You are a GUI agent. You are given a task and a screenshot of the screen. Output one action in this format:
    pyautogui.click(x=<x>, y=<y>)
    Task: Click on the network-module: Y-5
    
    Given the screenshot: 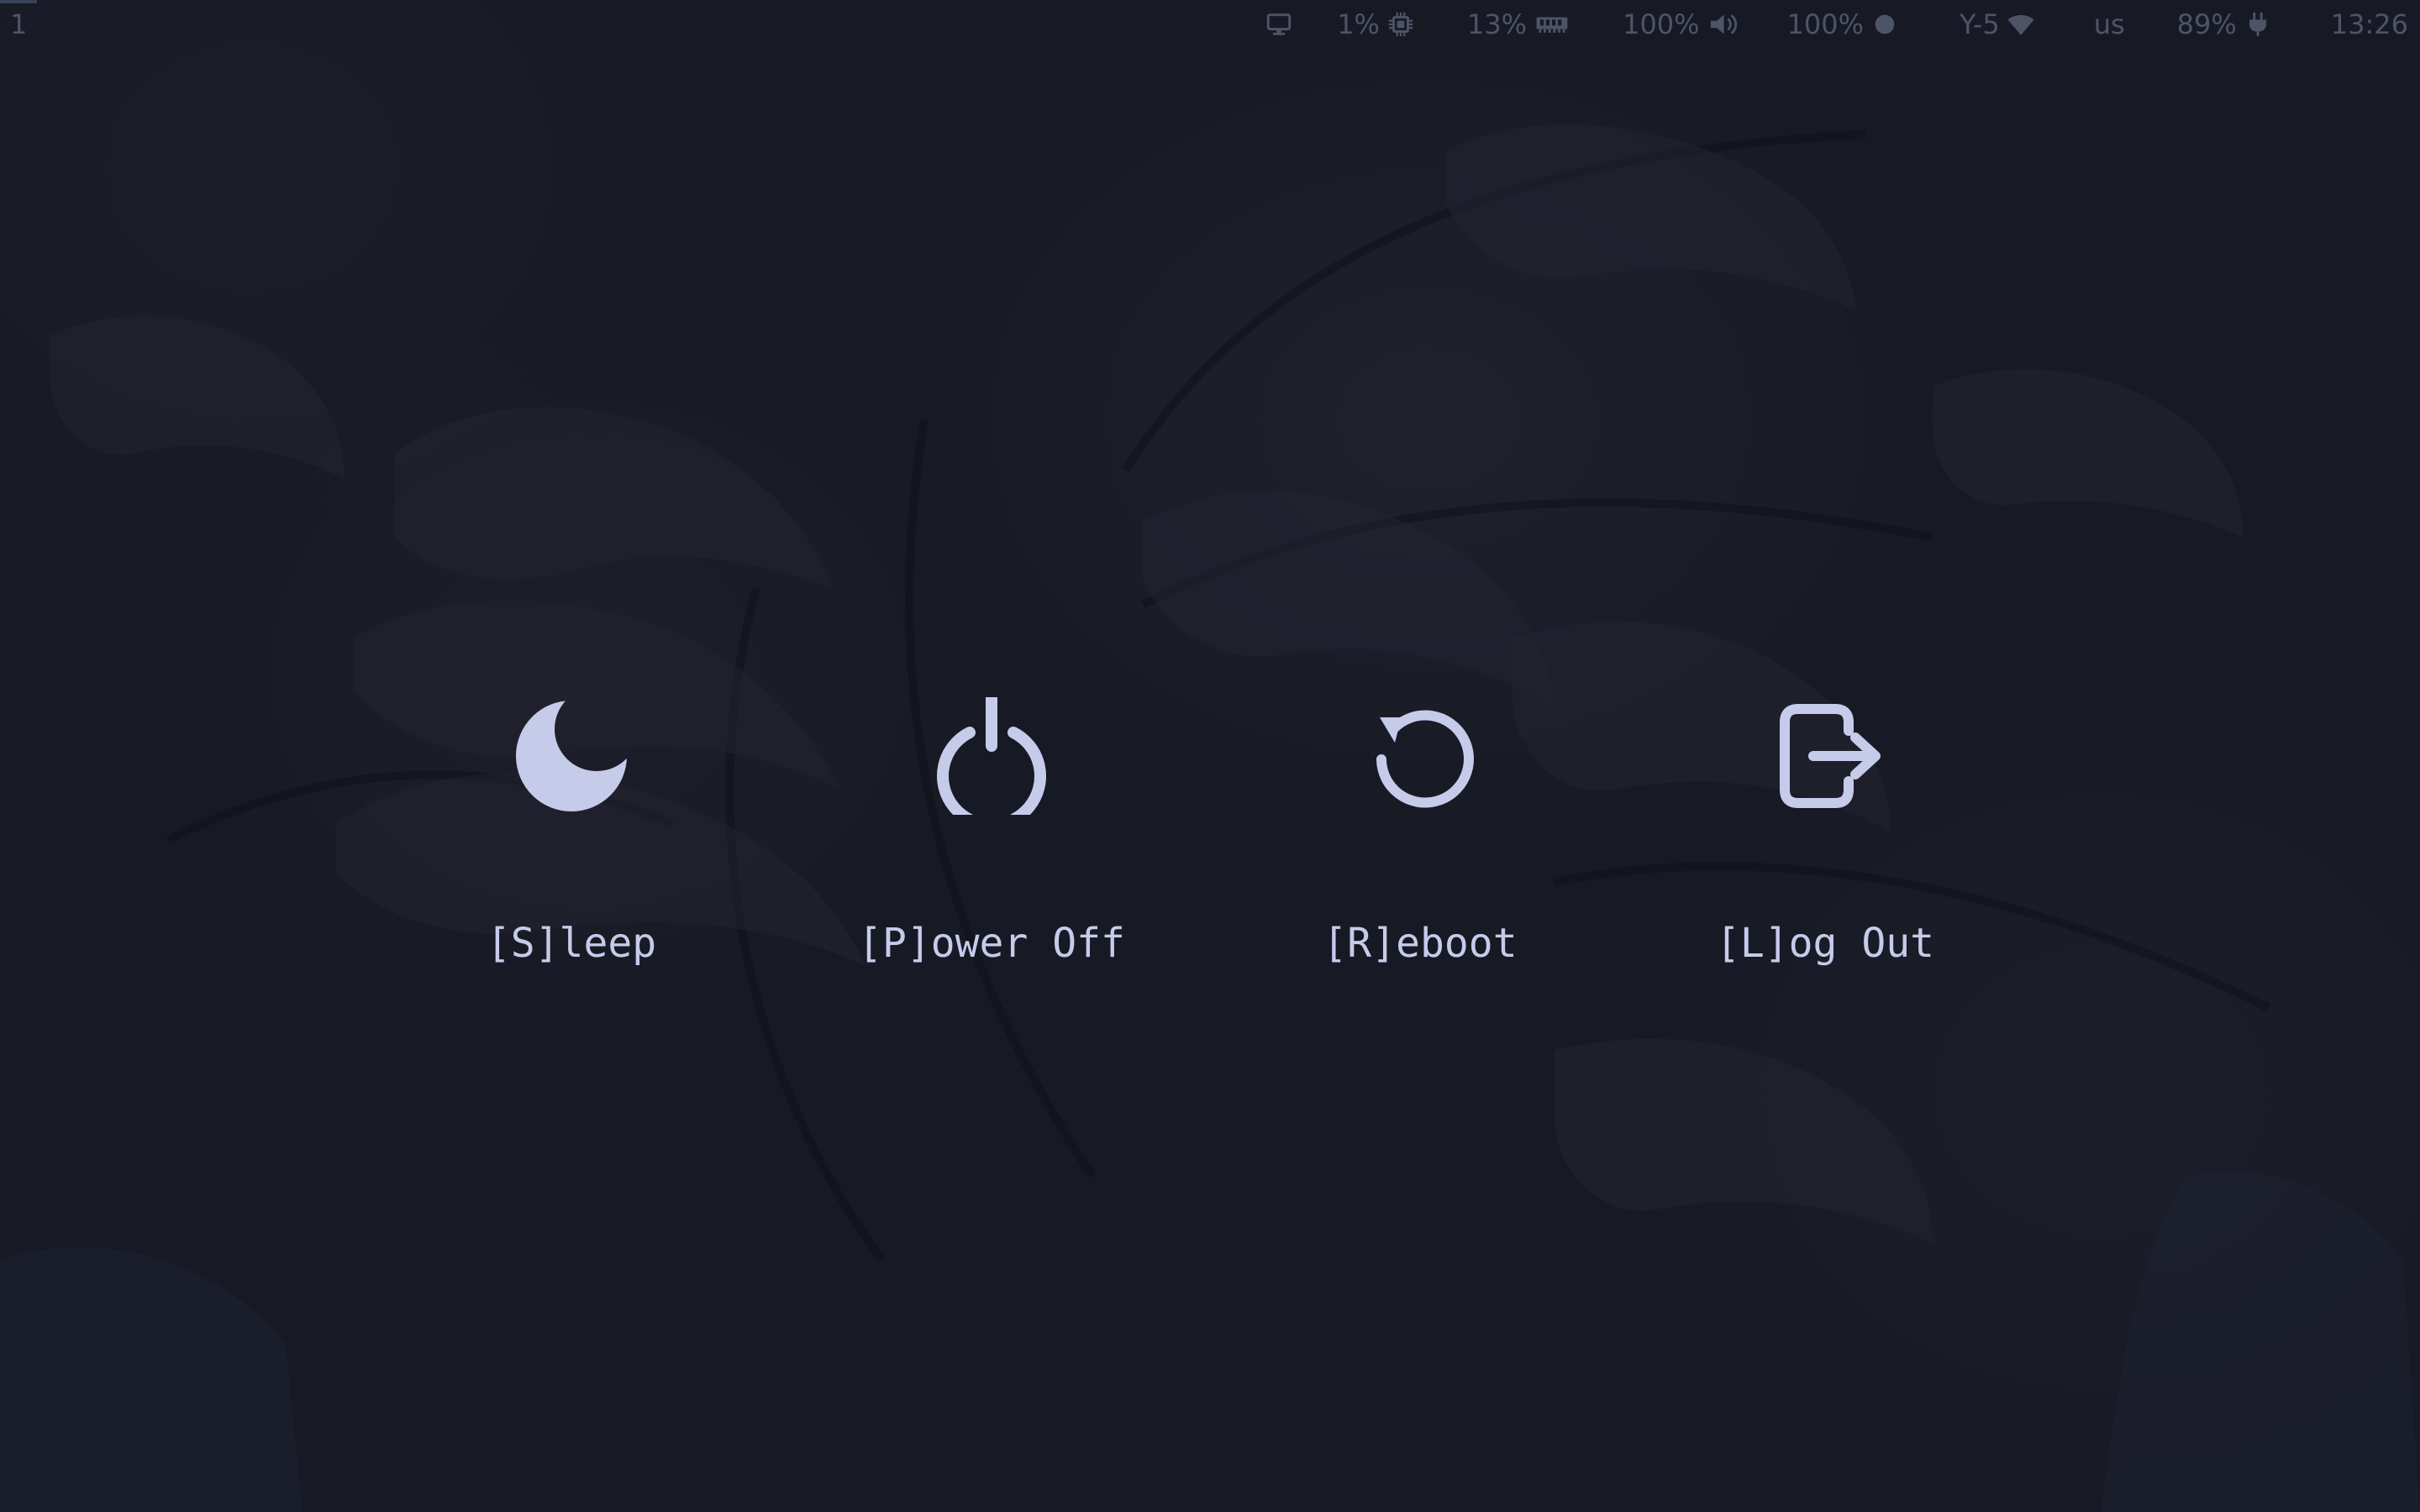 What is the action you would take?
    pyautogui.click(x=1997, y=24)
    